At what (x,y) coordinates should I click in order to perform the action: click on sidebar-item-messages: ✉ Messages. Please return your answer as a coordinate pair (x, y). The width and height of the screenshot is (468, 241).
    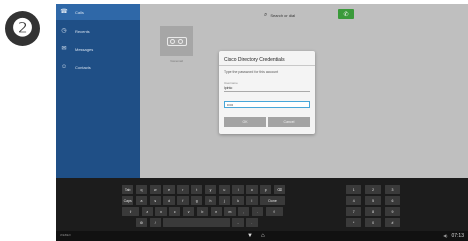
    Looking at the image, I should click on (98, 49).